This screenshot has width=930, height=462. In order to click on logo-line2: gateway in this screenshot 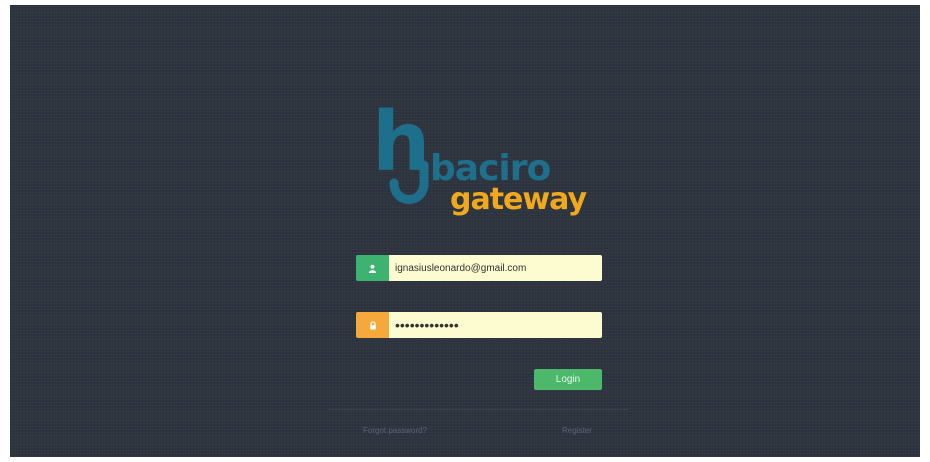, I will do `click(518, 199)`.